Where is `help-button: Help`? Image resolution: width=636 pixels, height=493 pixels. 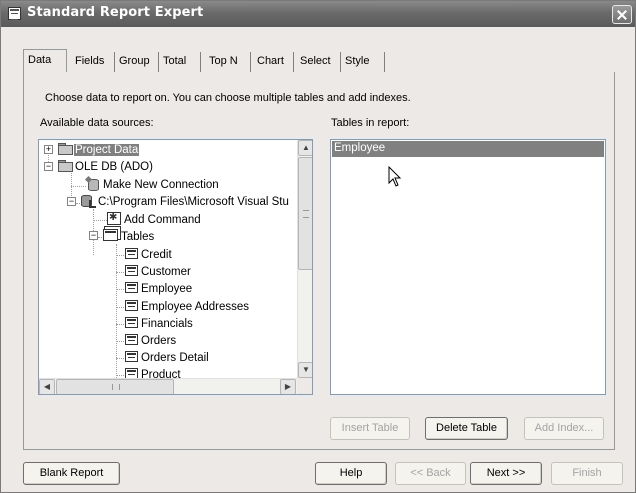
help-button: Help is located at coordinates (351, 473).